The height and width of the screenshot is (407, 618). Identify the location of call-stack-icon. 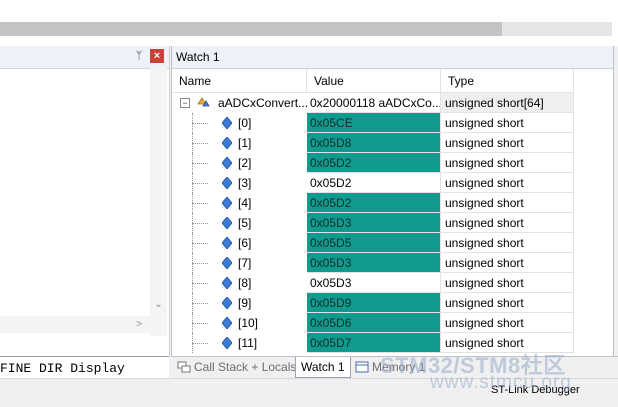
(184, 367).